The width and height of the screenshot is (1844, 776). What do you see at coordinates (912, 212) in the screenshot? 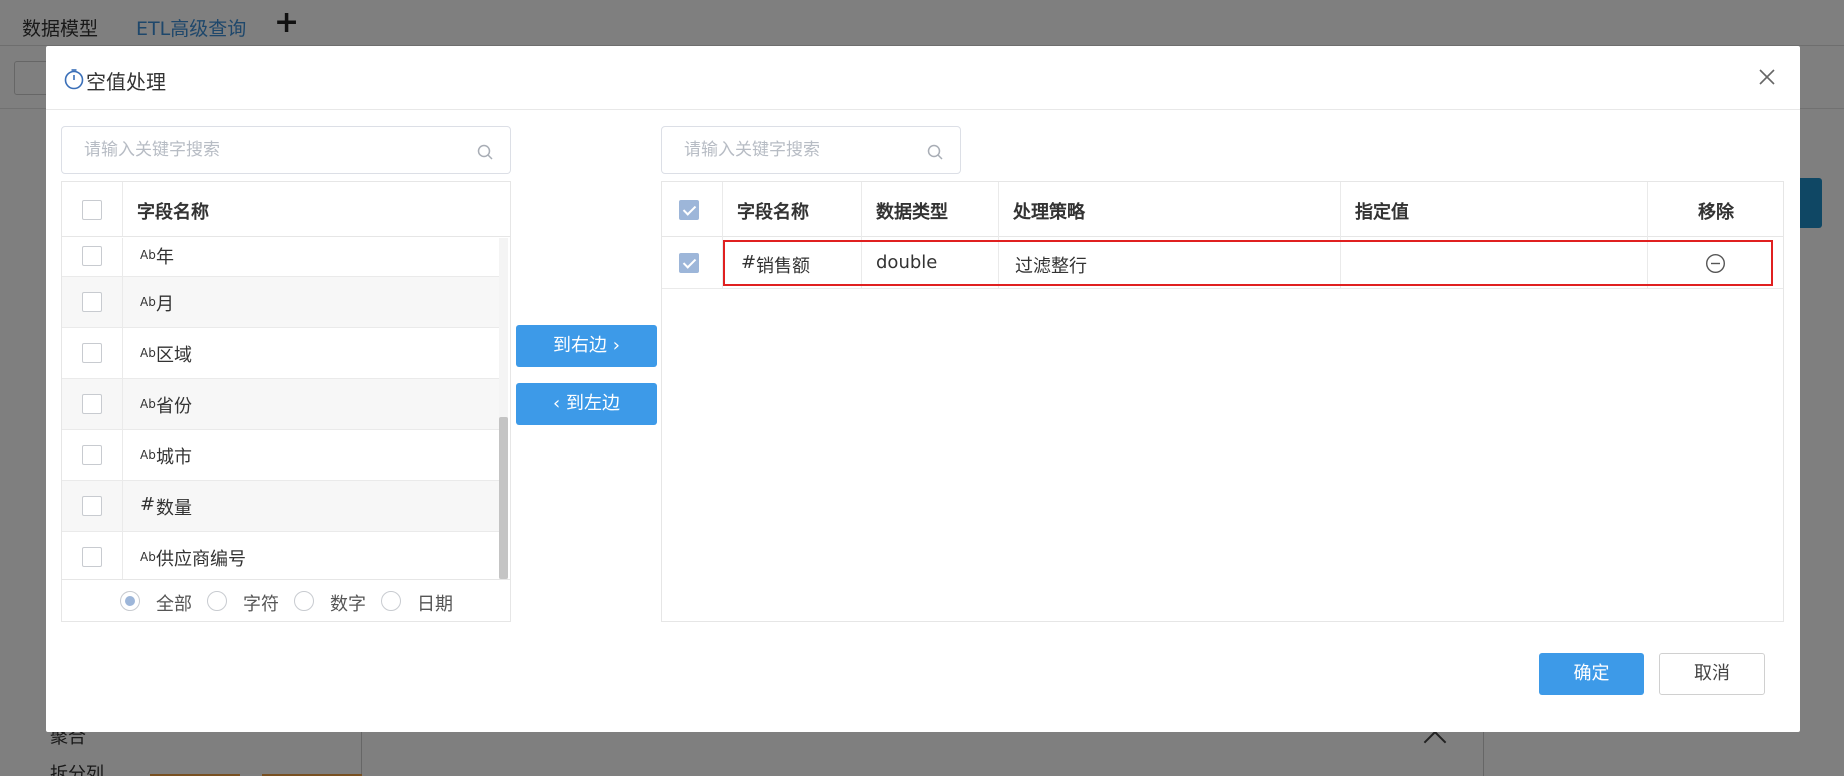
I see `header-data-type: 数据类型` at bounding box center [912, 212].